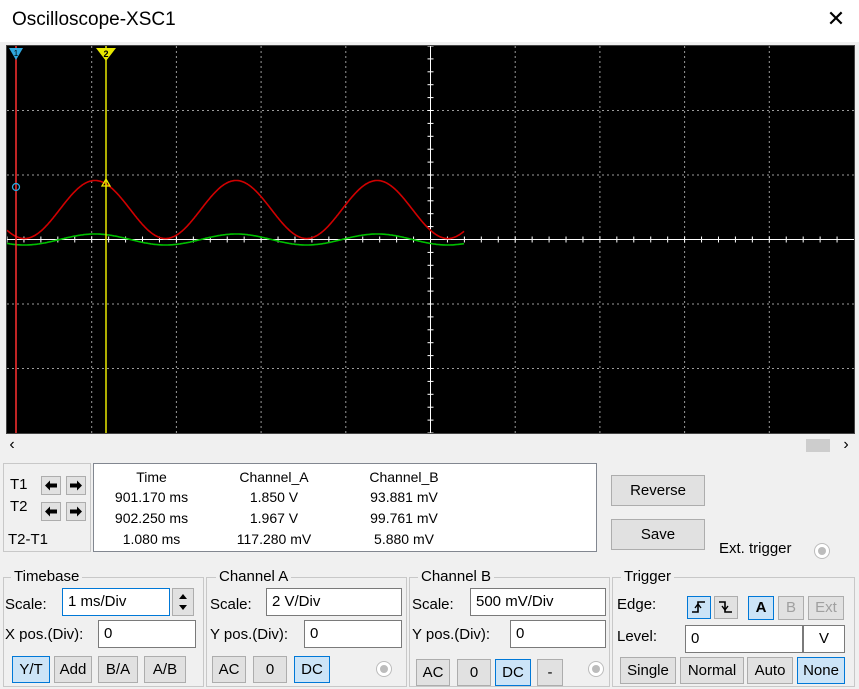 This screenshot has height=689, width=859. What do you see at coordinates (270, 669) in the screenshot?
I see `channel-a-zero-button: 0` at bounding box center [270, 669].